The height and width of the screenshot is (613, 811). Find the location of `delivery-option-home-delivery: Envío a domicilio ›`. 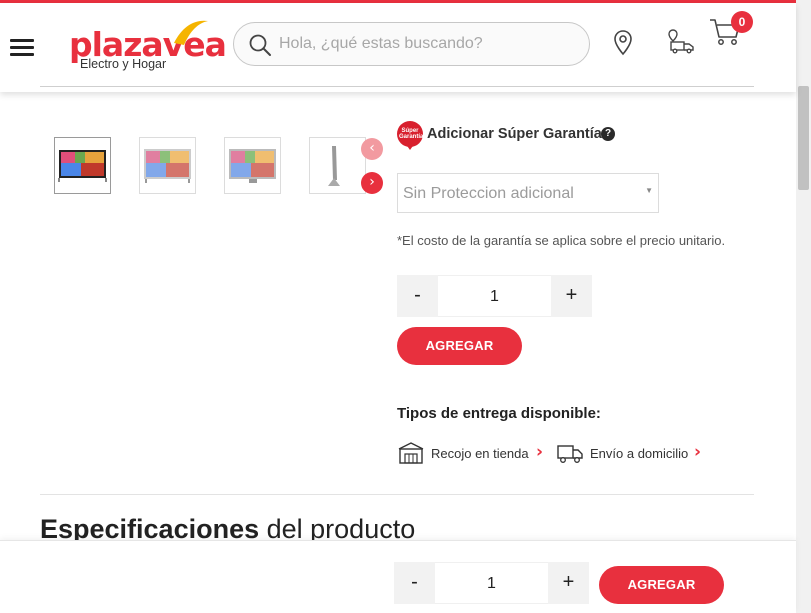

delivery-option-home-delivery: Envío a domicilio › is located at coordinates (631, 453).